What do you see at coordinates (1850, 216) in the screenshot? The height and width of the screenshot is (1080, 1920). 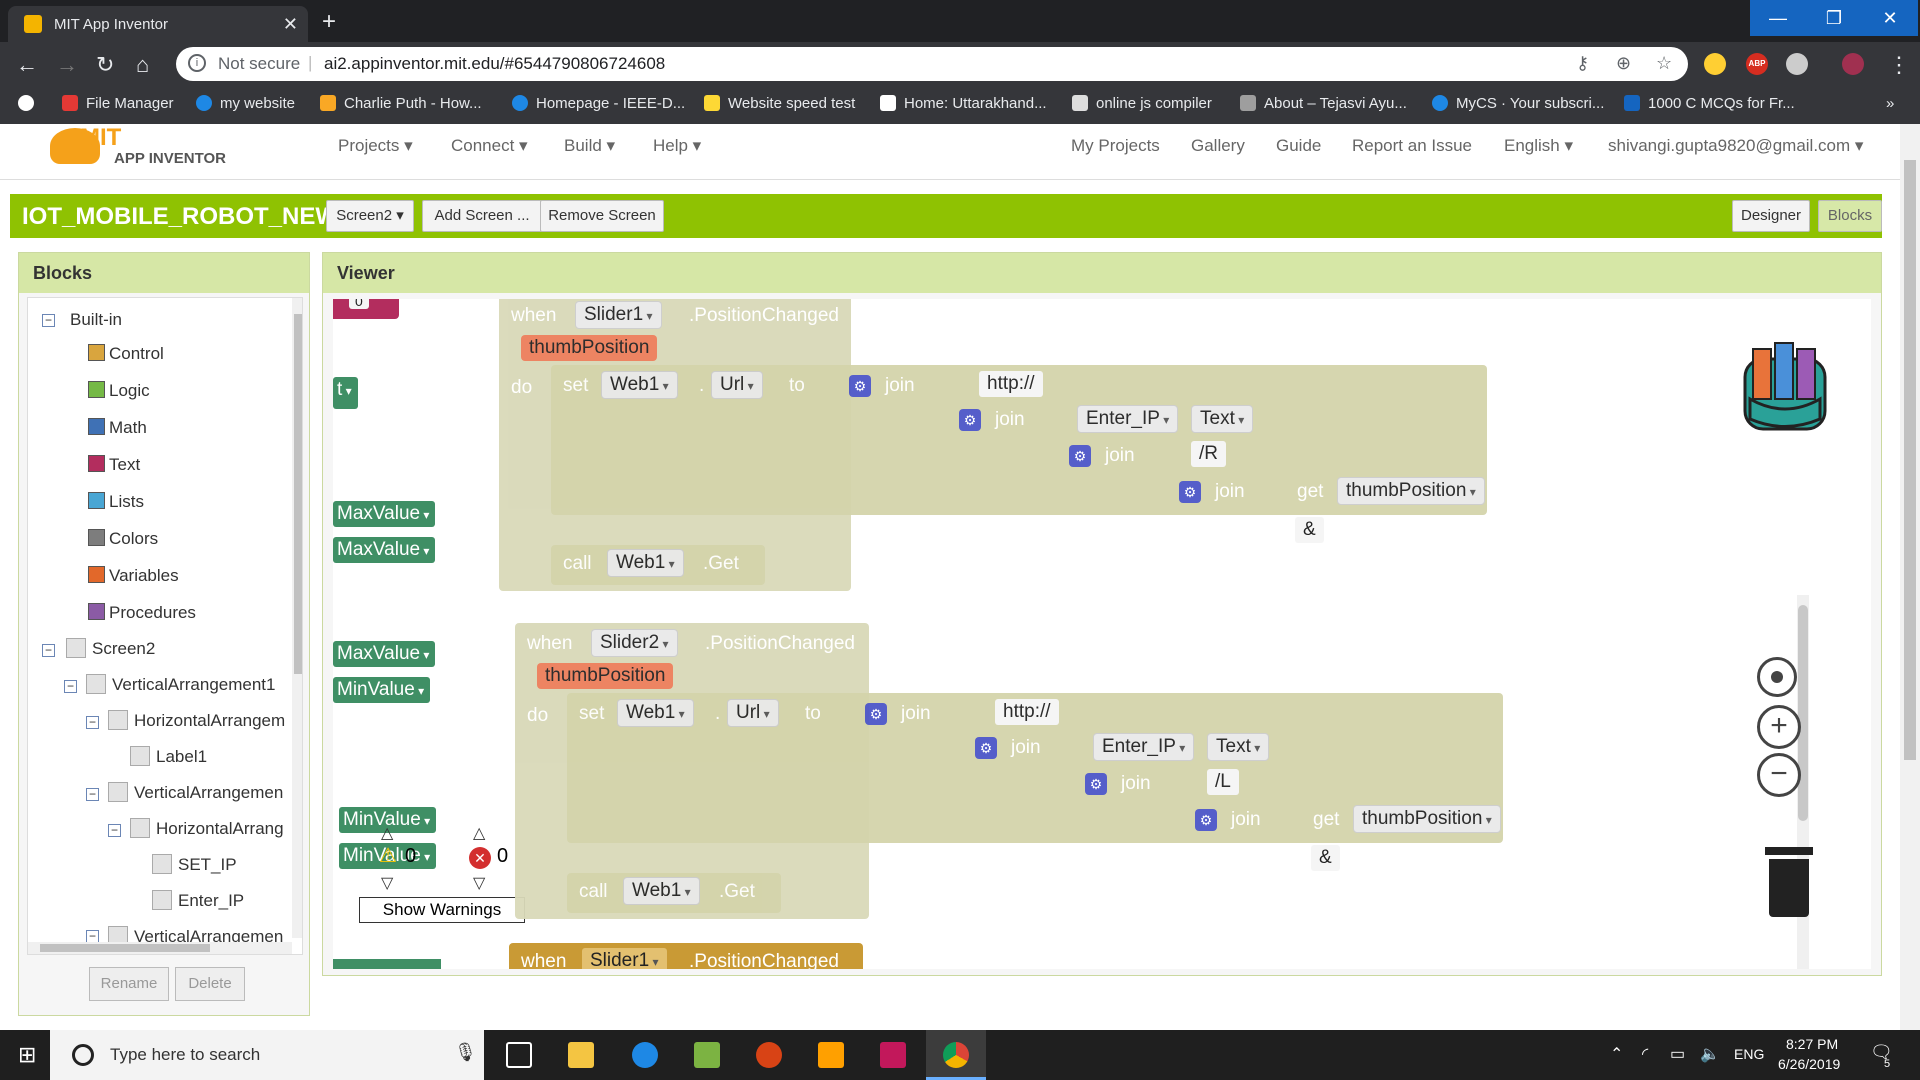 I see `blocks-button: Blocks` at bounding box center [1850, 216].